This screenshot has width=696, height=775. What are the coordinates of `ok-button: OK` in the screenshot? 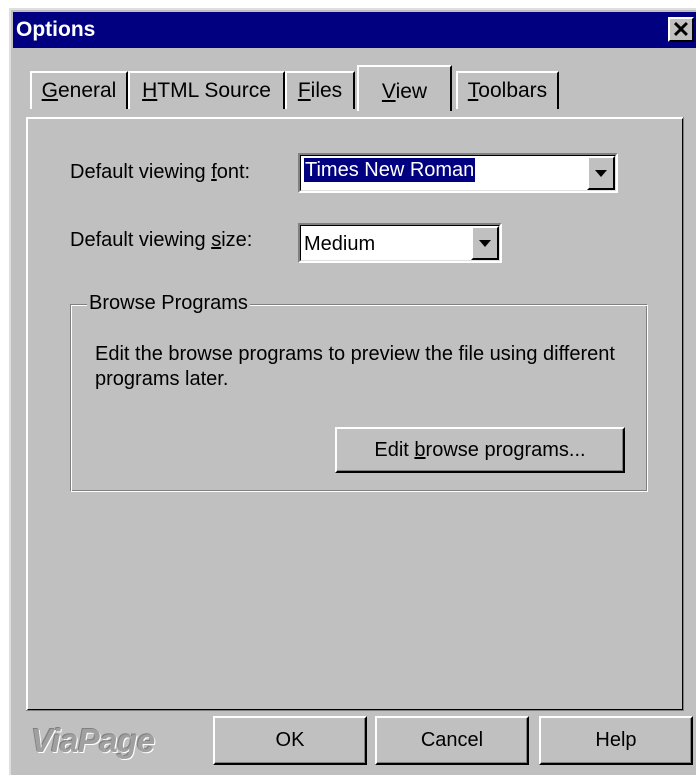 It's located at (290, 740).